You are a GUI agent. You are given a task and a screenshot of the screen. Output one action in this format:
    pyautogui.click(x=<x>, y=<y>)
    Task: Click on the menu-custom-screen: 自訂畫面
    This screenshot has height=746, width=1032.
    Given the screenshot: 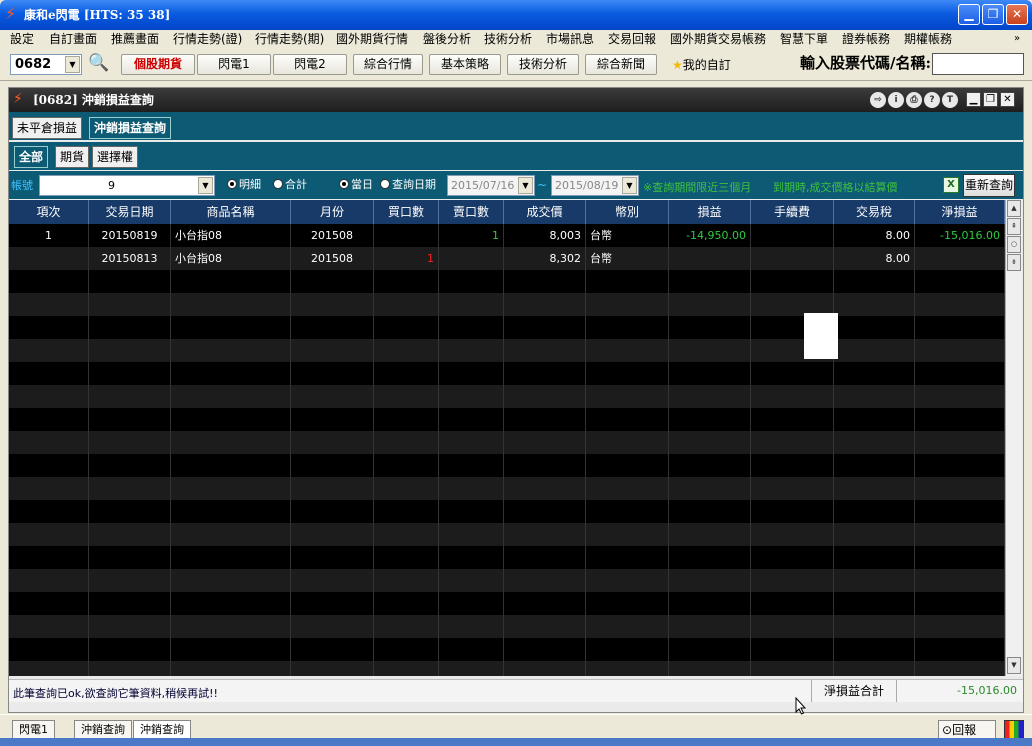 What is the action you would take?
    pyautogui.click(x=73, y=39)
    